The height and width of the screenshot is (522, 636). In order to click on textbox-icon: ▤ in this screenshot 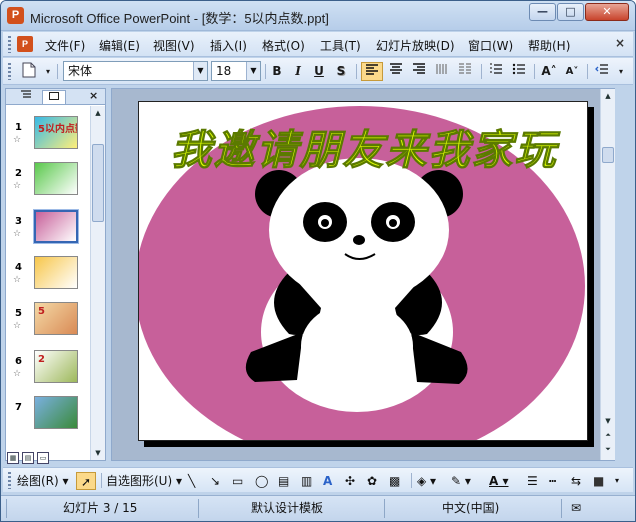, I will do `click(286, 481)`.